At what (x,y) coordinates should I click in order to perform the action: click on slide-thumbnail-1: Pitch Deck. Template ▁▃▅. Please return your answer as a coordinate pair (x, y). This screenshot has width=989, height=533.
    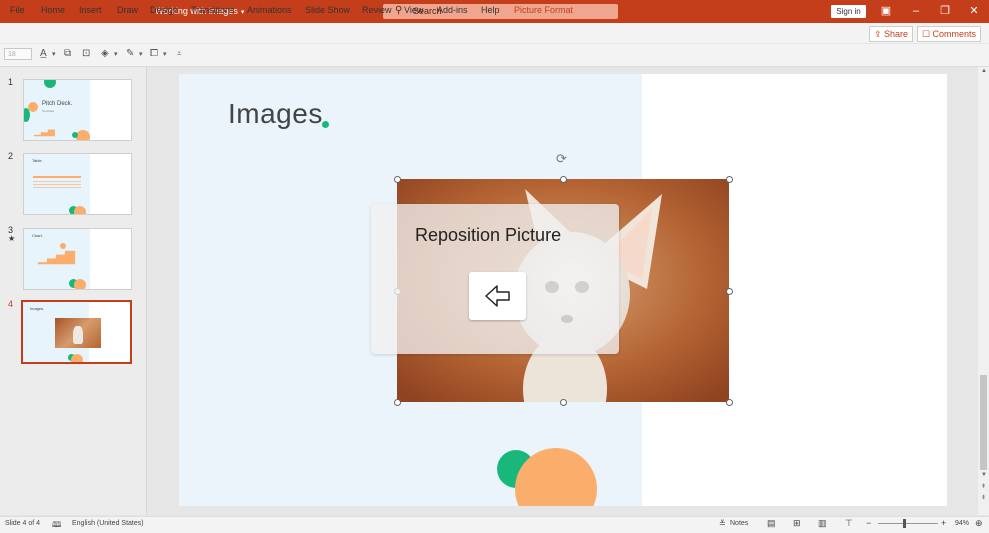
    Looking at the image, I should click on (77, 110).